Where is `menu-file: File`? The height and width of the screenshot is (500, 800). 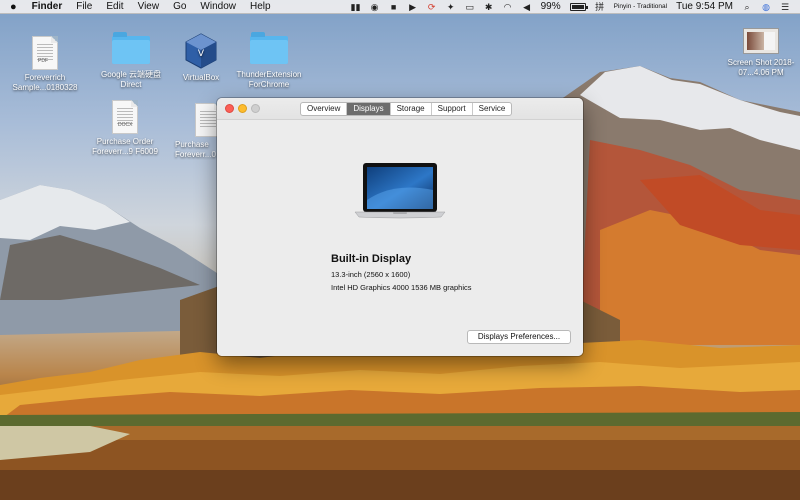 menu-file: File is located at coordinates (84, 7).